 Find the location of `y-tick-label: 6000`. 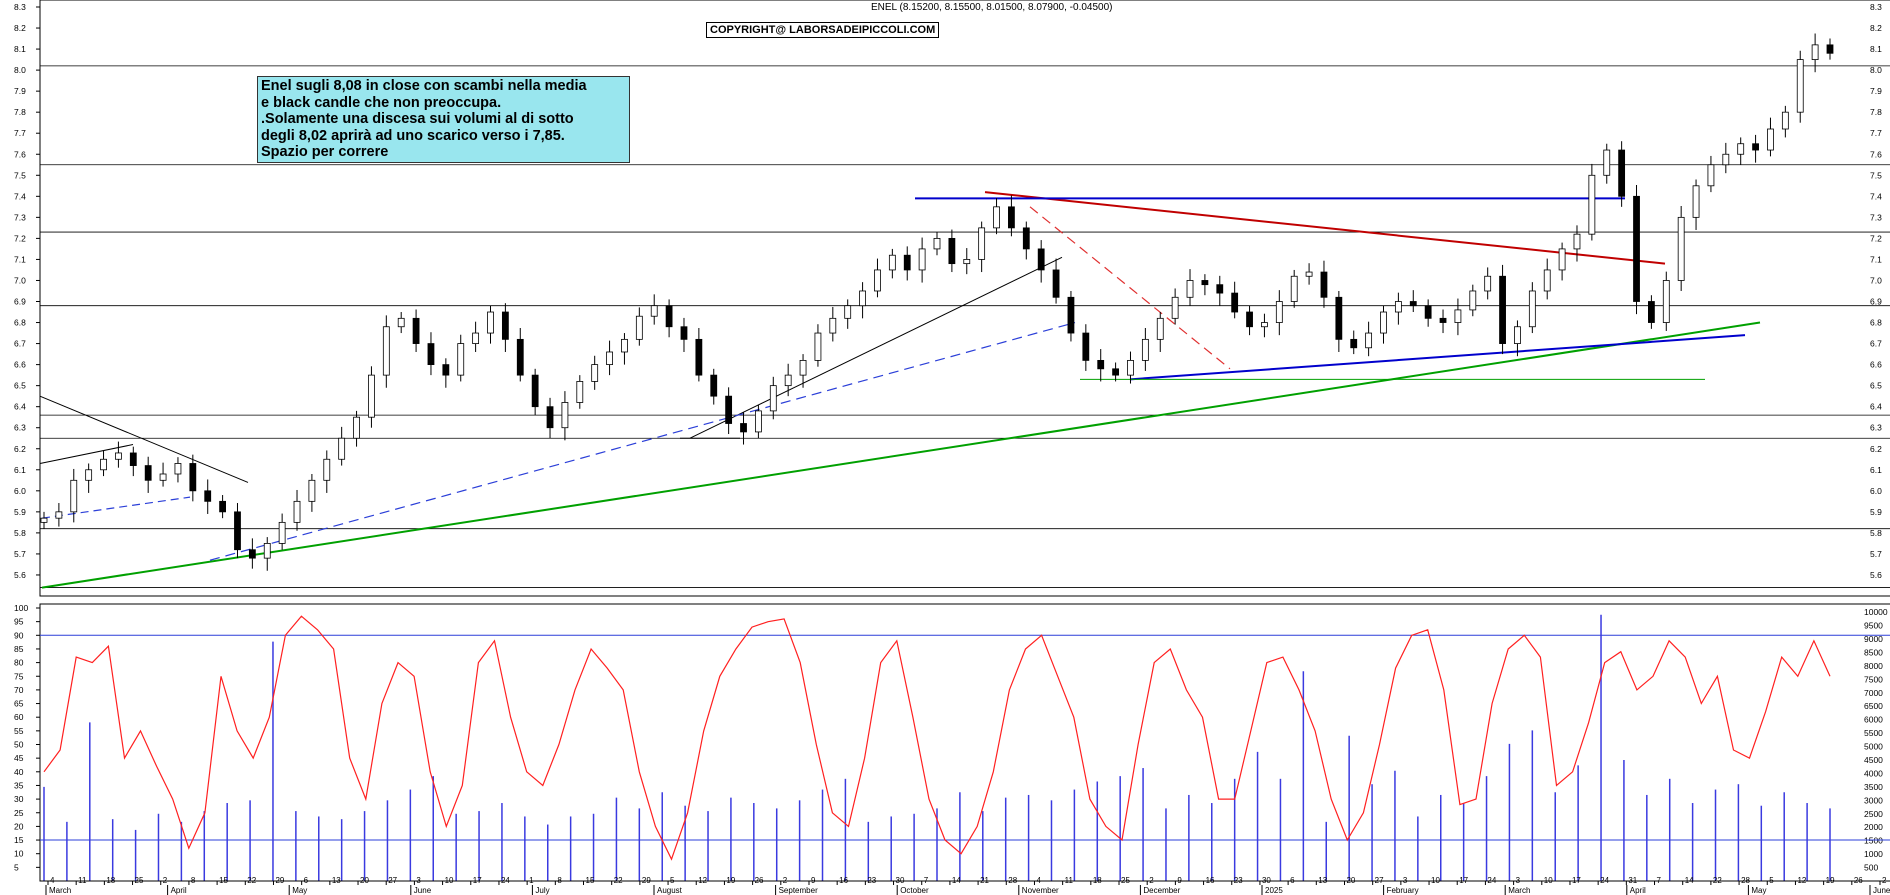

y-tick-label: 6000 is located at coordinates (1873, 720).